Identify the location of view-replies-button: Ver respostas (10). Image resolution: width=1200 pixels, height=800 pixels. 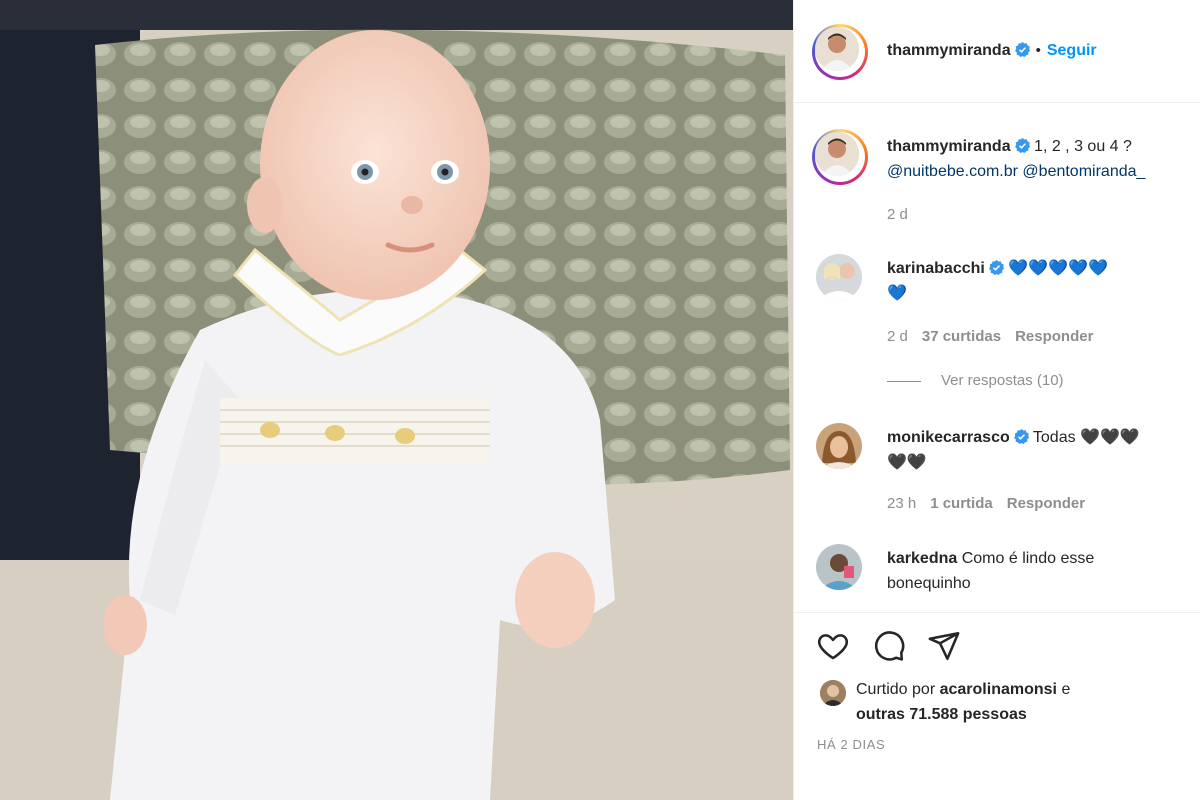
(975, 380).